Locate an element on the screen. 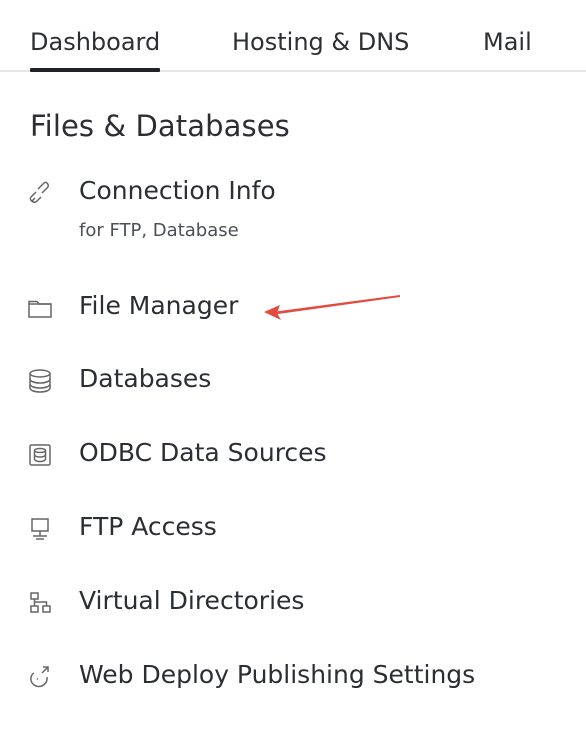 This screenshot has height=741, width=586. ftp-icon is located at coordinates (40, 529).